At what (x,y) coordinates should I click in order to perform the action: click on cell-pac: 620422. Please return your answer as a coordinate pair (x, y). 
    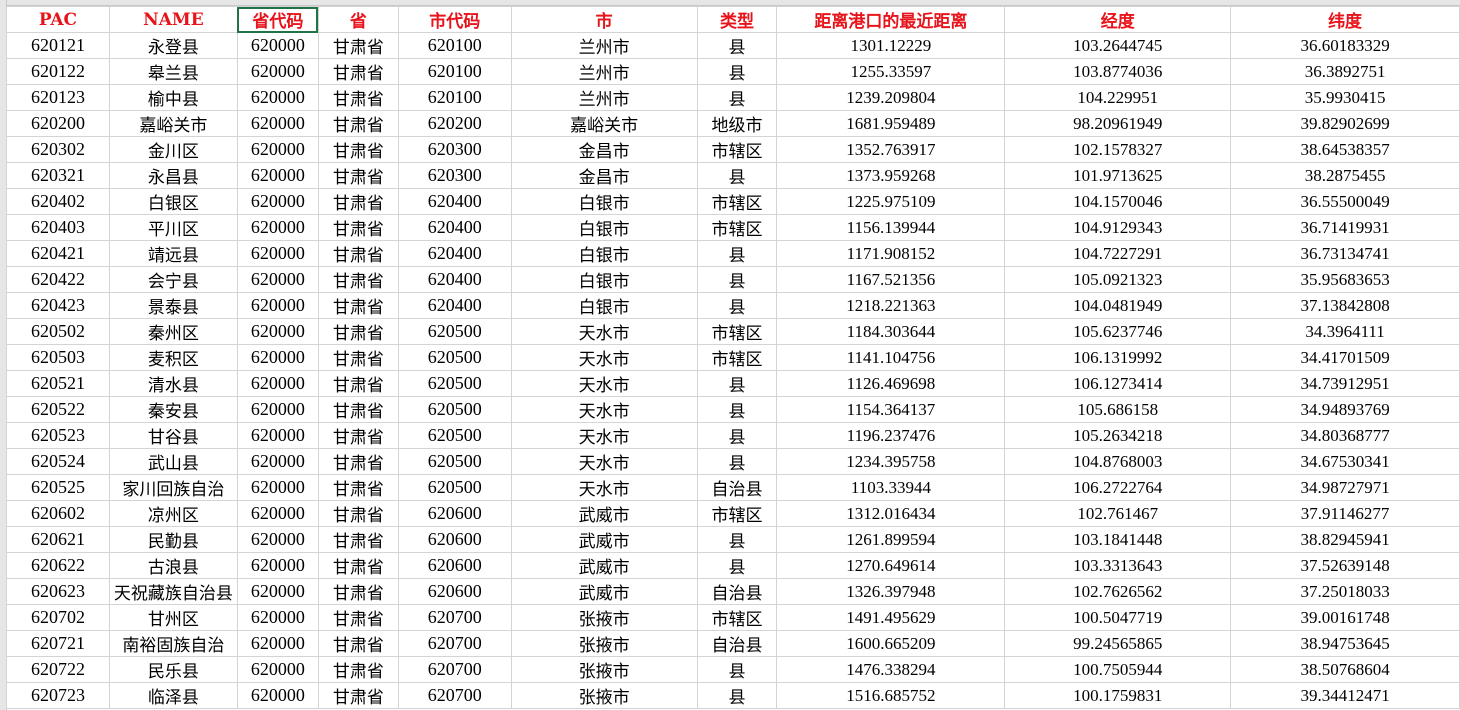
    Looking at the image, I should click on (58, 279).